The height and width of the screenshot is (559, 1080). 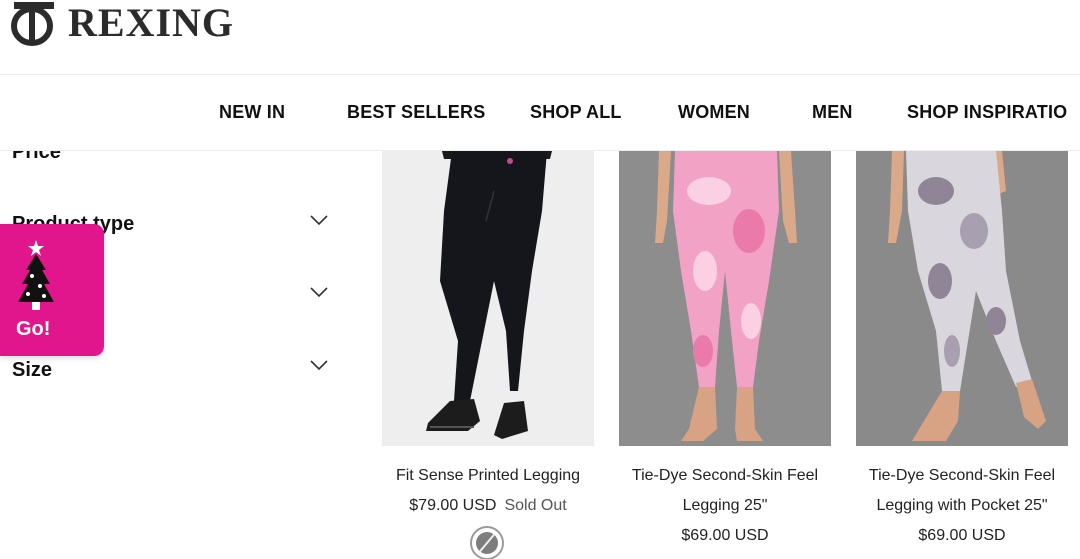 What do you see at coordinates (416, 112) in the screenshot?
I see `nav-item-best-sellers: BEST SELLERS` at bounding box center [416, 112].